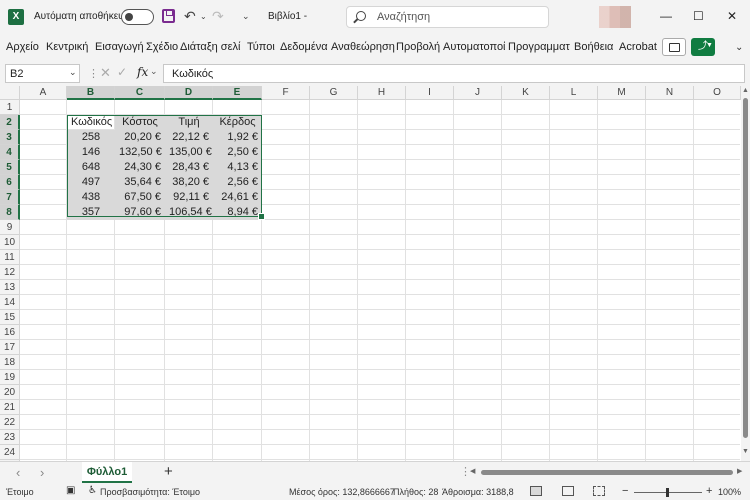 The image size is (750, 500). What do you see at coordinates (10, 167) in the screenshot?
I see `row-header-5: 5` at bounding box center [10, 167].